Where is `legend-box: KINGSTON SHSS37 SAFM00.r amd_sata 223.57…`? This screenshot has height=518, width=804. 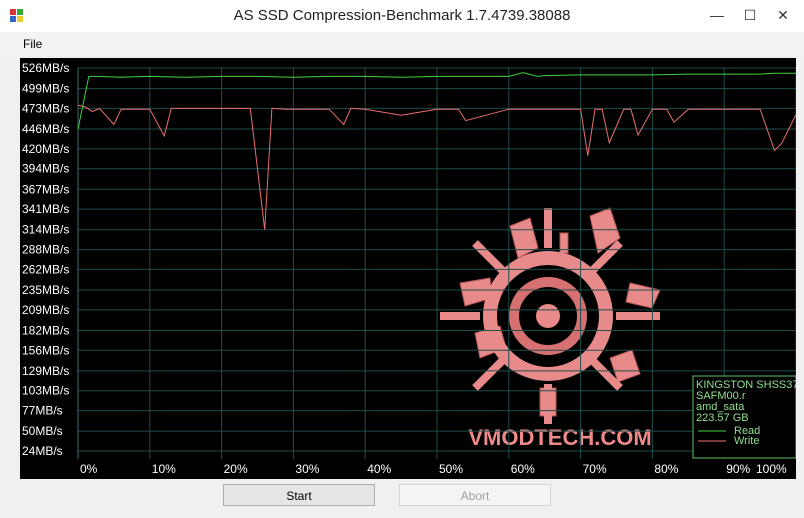
legend-box: KINGSTON SHSS37 SAFM00.r amd_sata 223.57… is located at coordinates (745, 417).